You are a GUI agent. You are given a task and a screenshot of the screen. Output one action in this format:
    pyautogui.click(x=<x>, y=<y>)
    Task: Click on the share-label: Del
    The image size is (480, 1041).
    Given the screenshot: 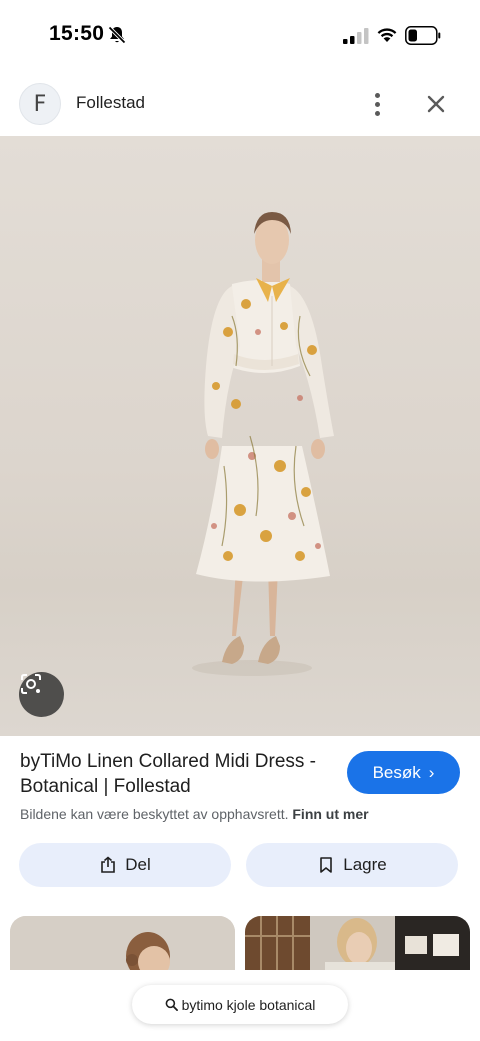 What is the action you would take?
    pyautogui.click(x=138, y=864)
    